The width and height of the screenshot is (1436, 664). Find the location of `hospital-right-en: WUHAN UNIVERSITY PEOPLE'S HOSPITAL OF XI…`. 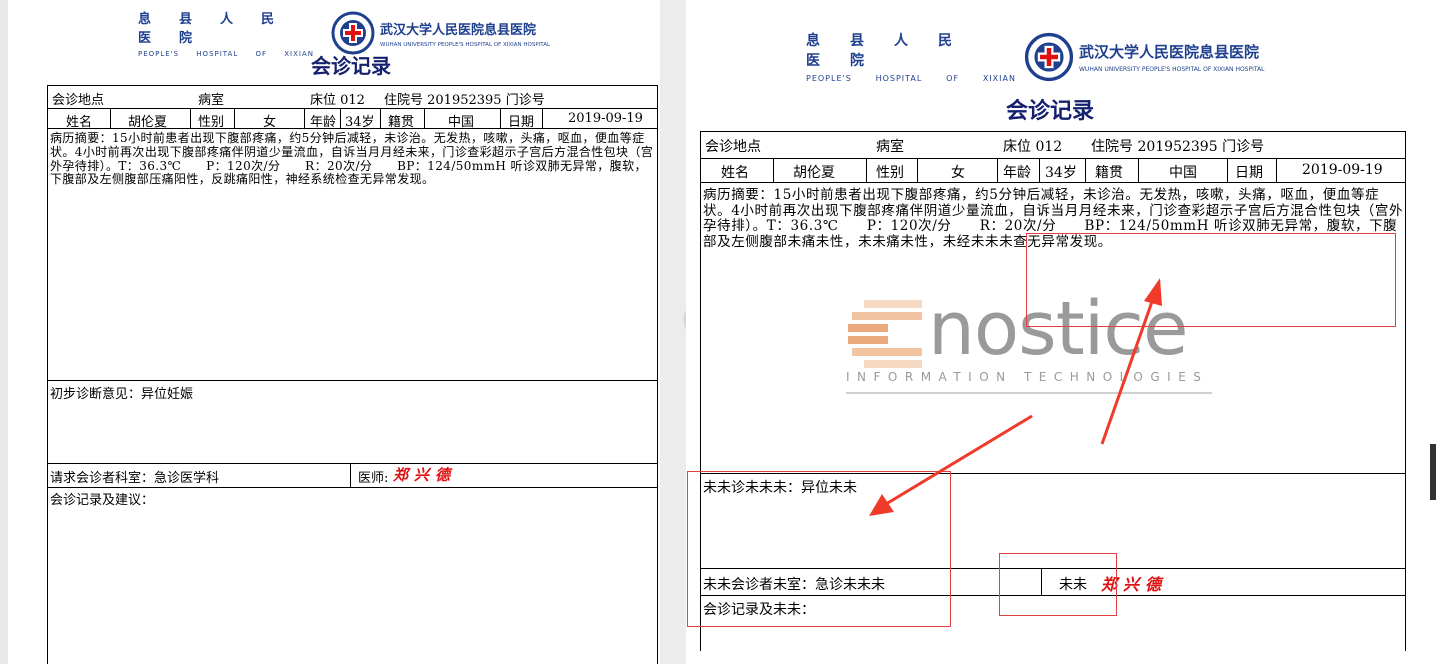

hospital-right-en: WUHAN UNIVERSITY PEOPLE'S HOSPITAL OF XI… is located at coordinates (465, 44).